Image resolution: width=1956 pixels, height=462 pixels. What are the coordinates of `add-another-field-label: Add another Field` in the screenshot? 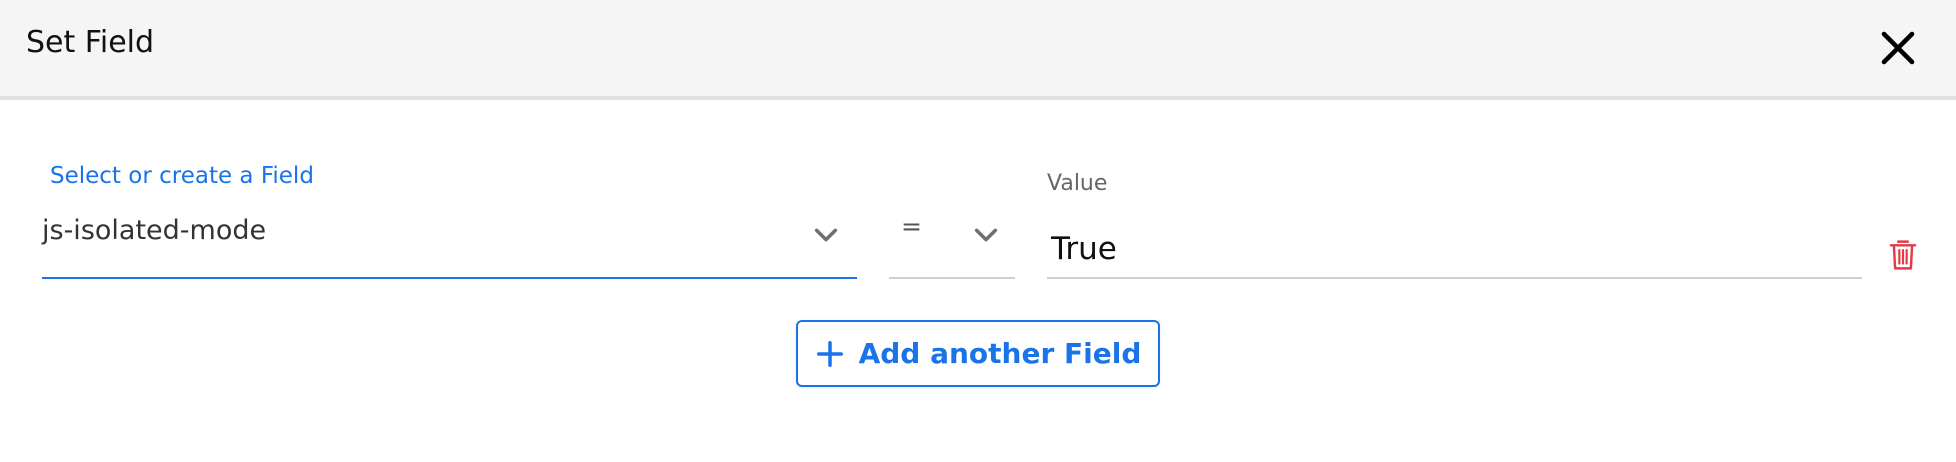 It's located at (1000, 353).